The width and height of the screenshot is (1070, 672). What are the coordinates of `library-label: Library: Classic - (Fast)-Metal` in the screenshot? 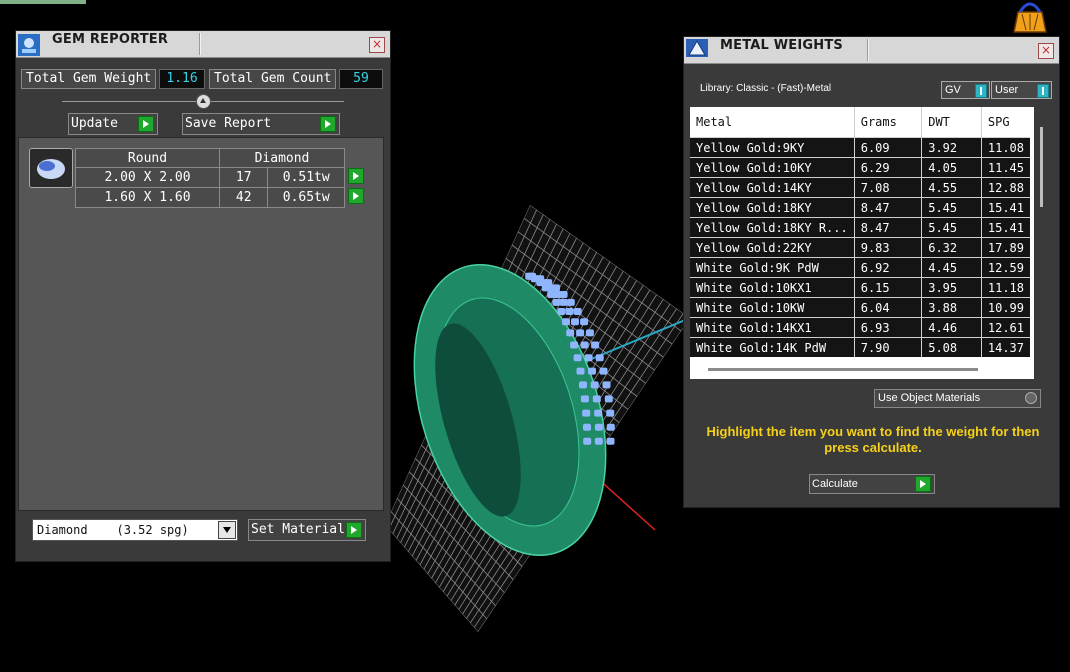 It's located at (766, 88).